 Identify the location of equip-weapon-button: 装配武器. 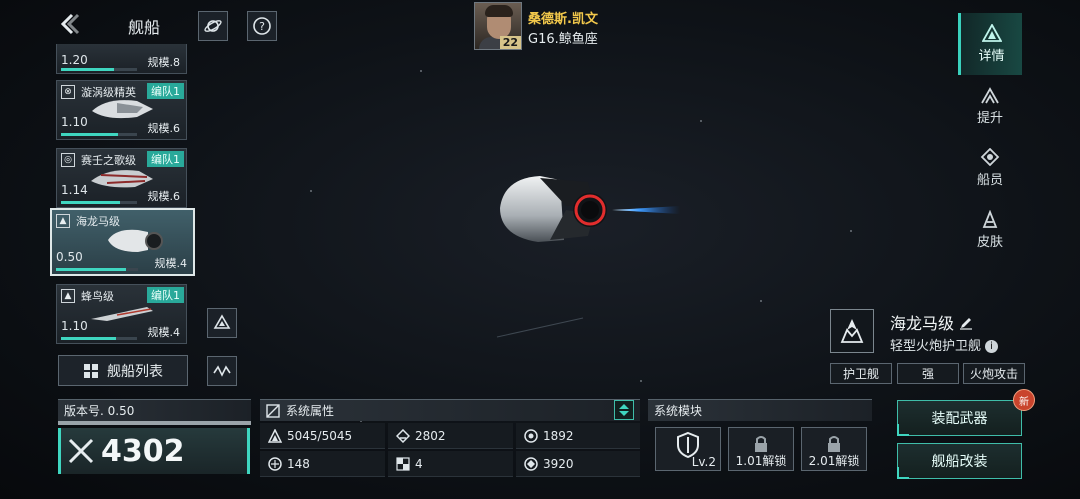
(959, 418).